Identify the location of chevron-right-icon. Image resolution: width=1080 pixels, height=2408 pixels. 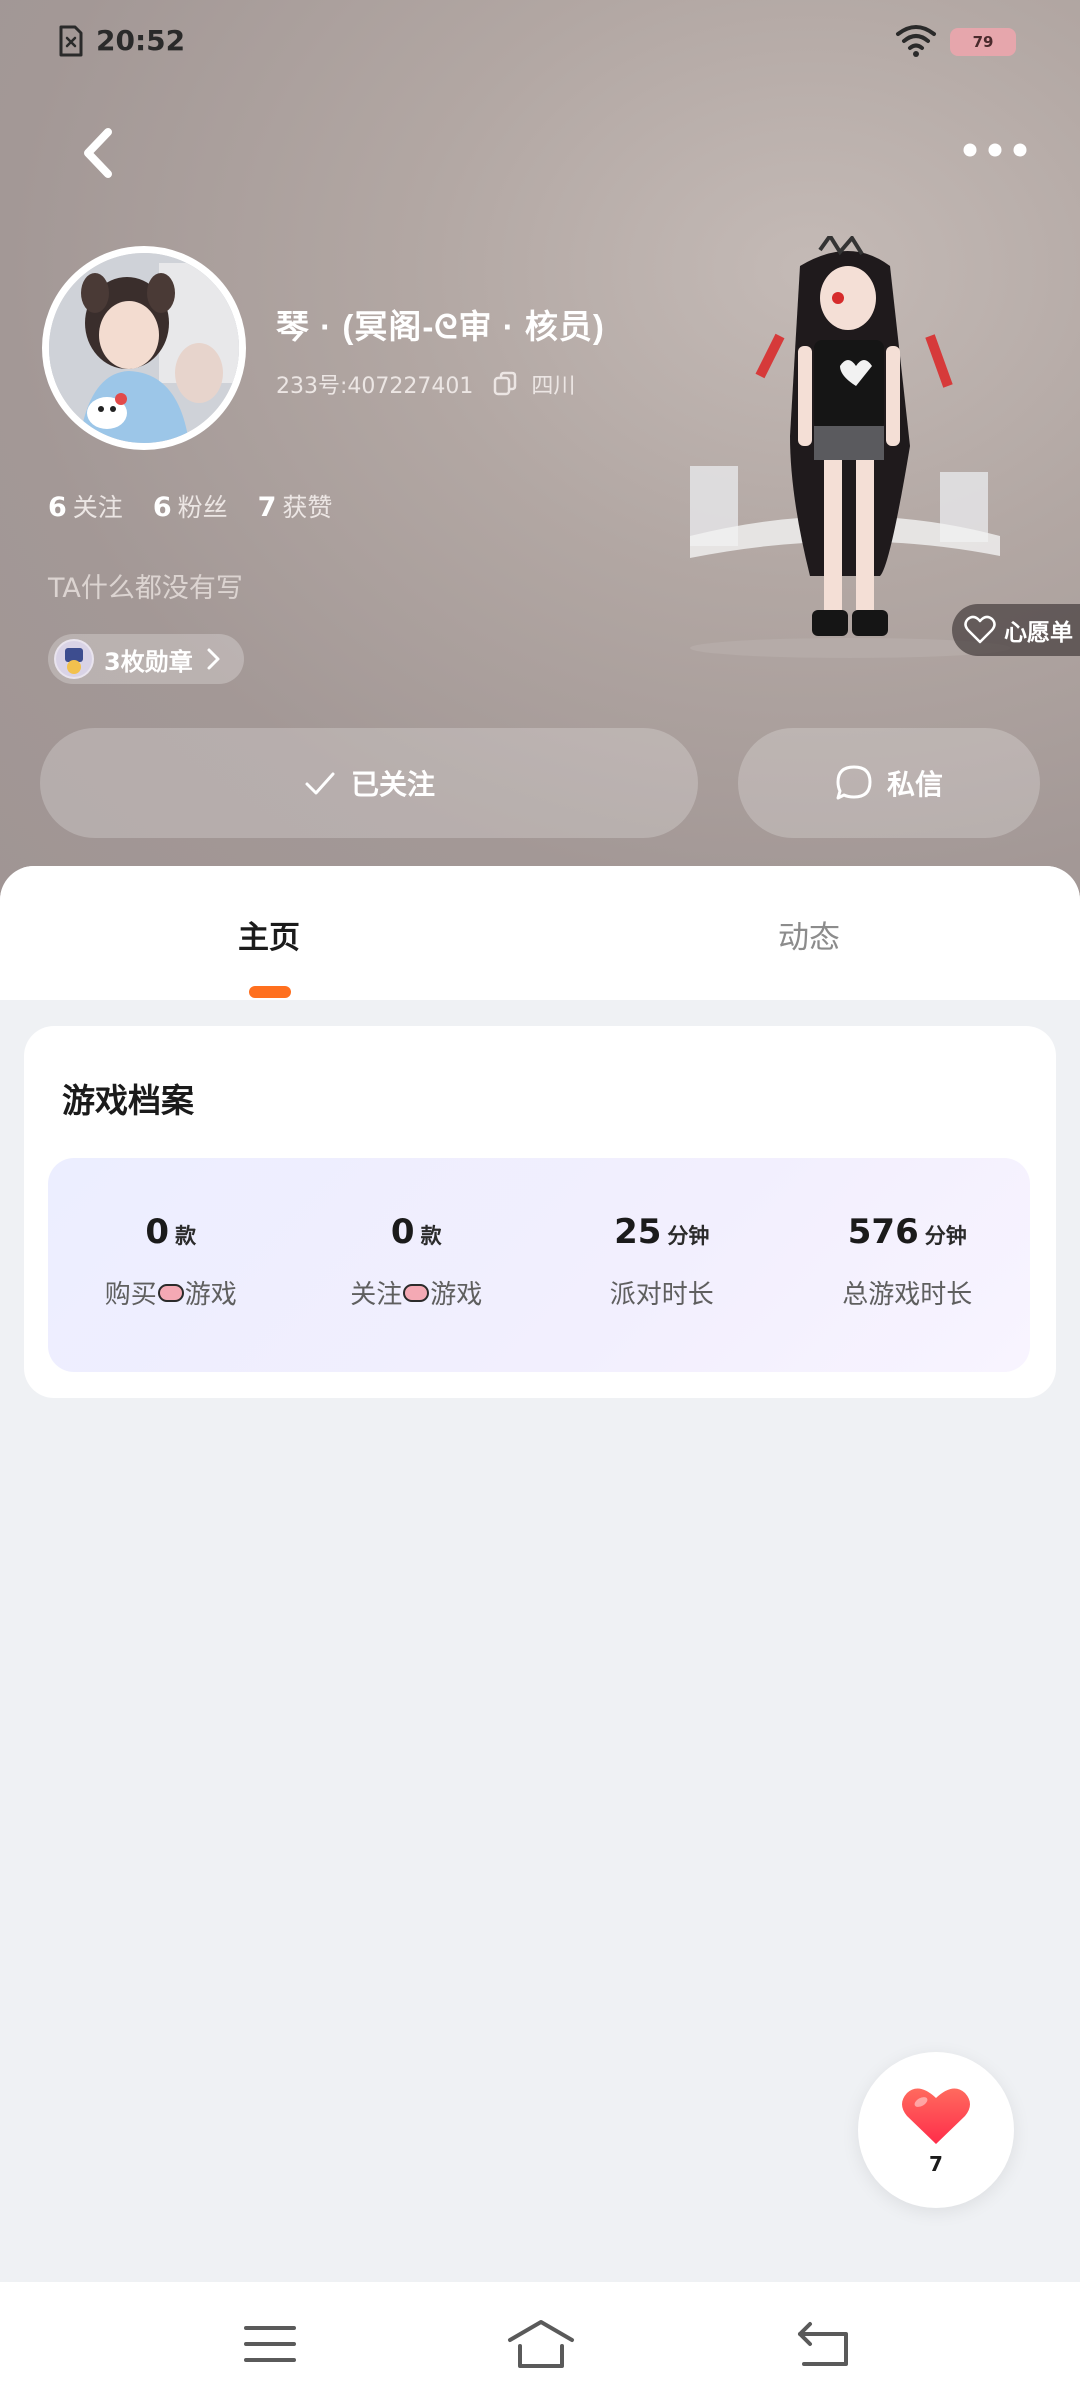
(213, 659).